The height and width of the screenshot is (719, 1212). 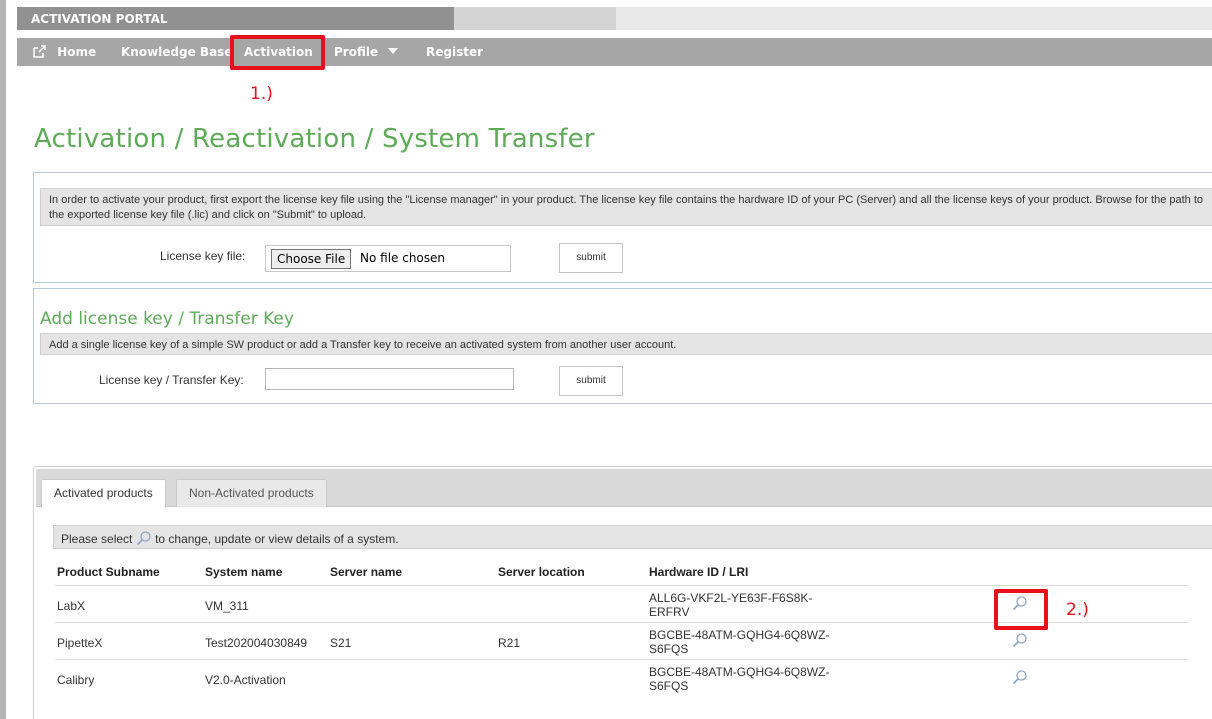 What do you see at coordinates (167, 319) in the screenshot?
I see `add-key-title: Add license key / Transfer Key` at bounding box center [167, 319].